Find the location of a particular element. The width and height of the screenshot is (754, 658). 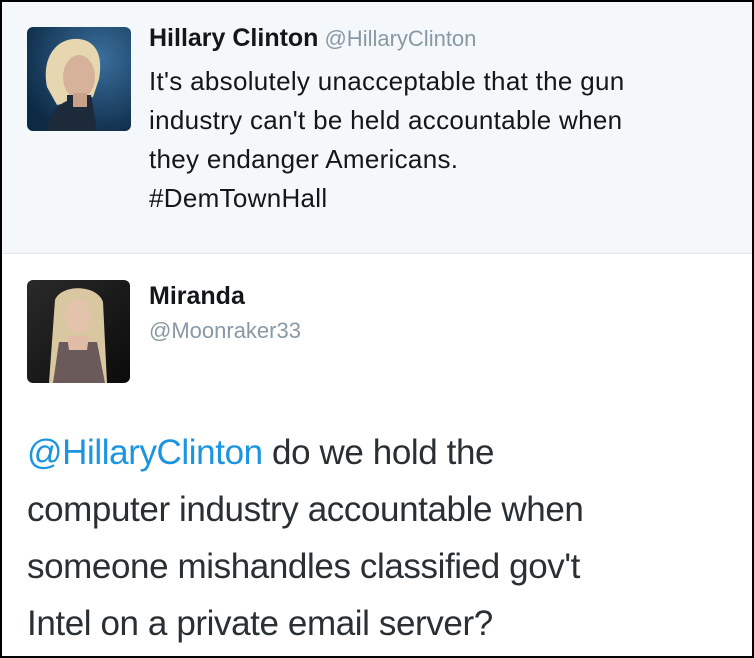

author-handle: @HillaryClinton is located at coordinates (400, 38).